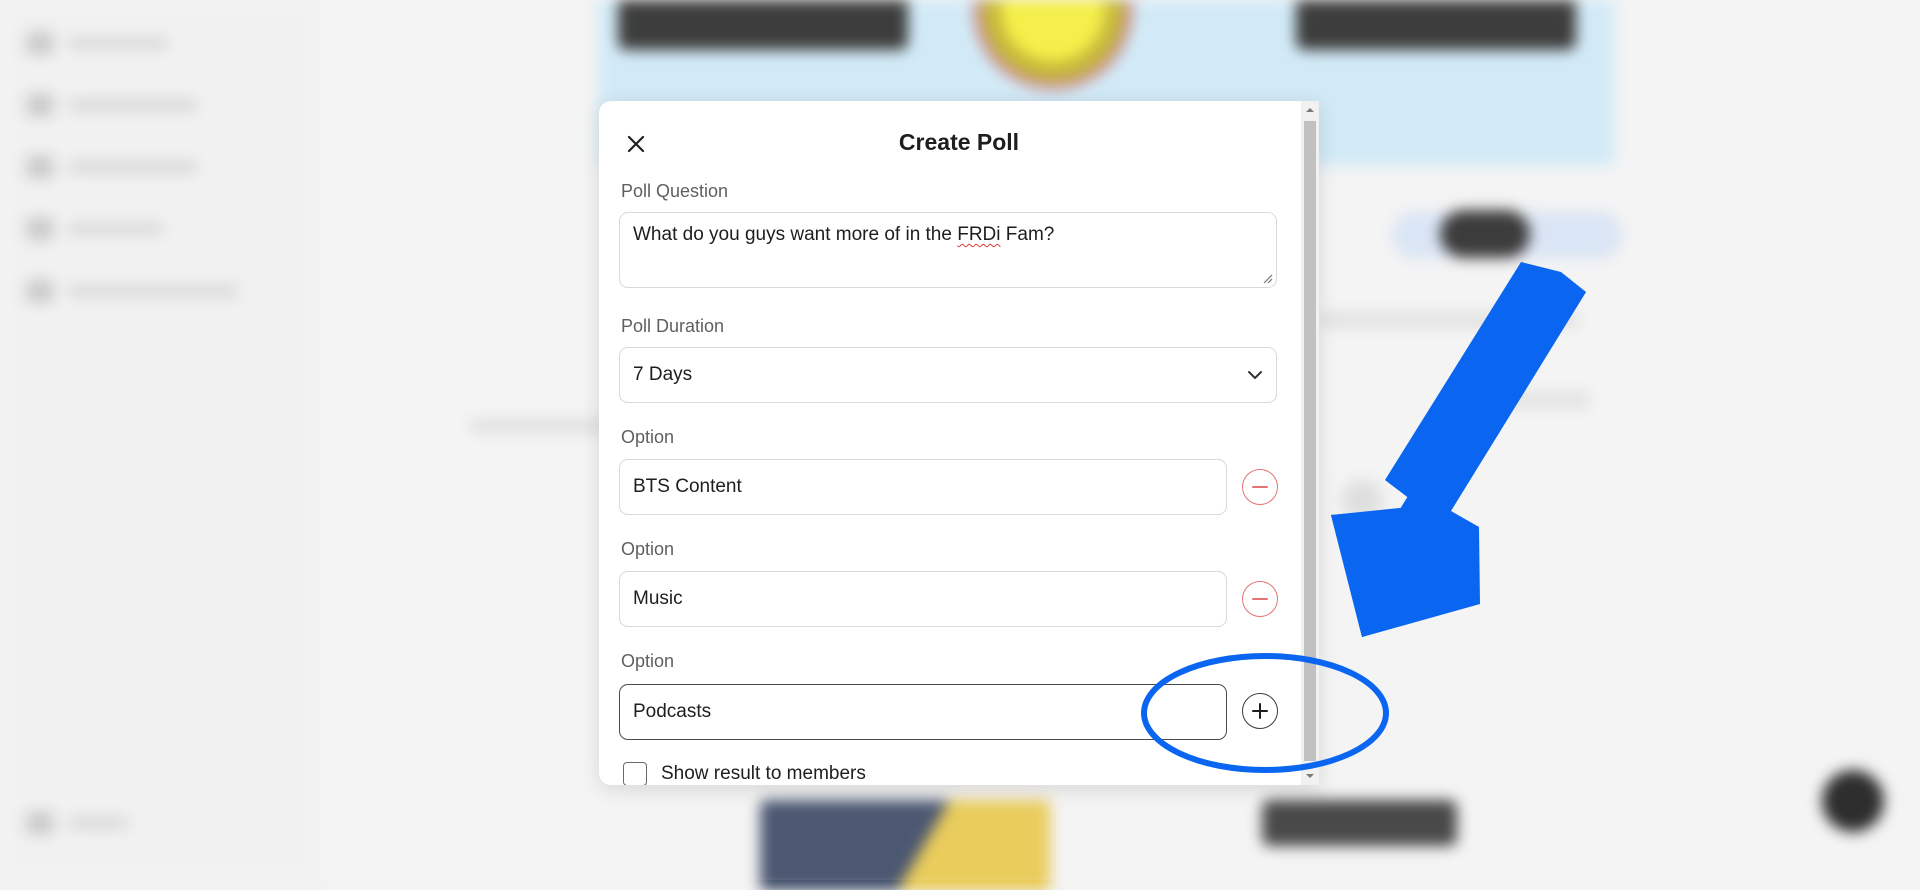 The image size is (1920, 890). What do you see at coordinates (672, 711) in the screenshot?
I see `option-value: Podcasts` at bounding box center [672, 711].